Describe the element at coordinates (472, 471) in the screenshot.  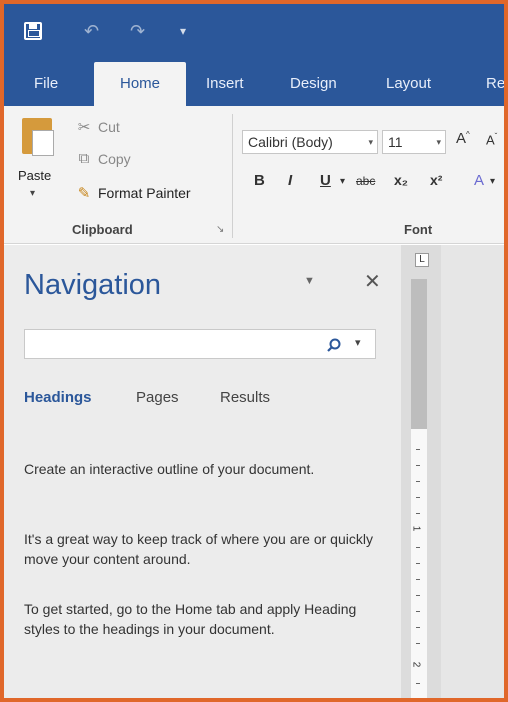
I see `document-area` at that location.